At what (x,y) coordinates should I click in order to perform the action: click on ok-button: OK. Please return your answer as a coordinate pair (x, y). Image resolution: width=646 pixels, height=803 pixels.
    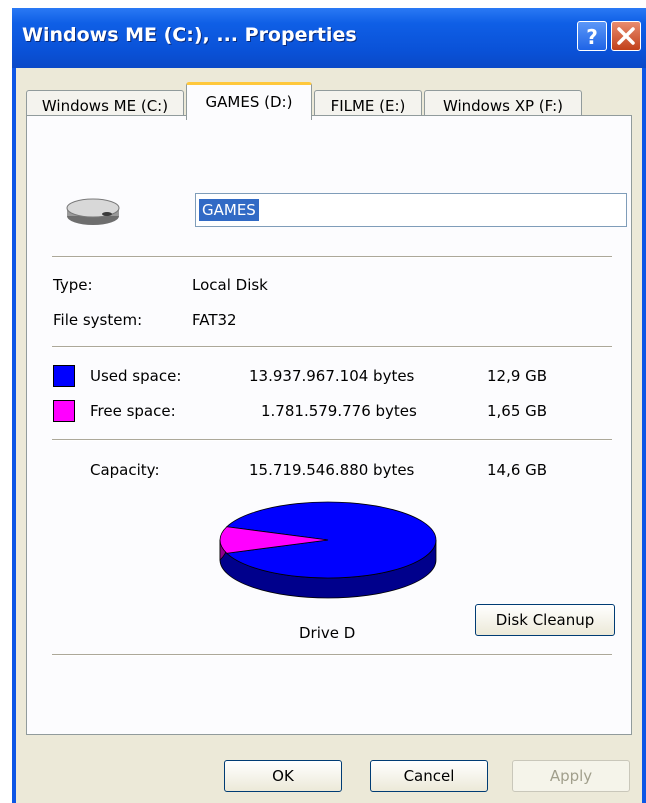
    Looking at the image, I should click on (283, 776).